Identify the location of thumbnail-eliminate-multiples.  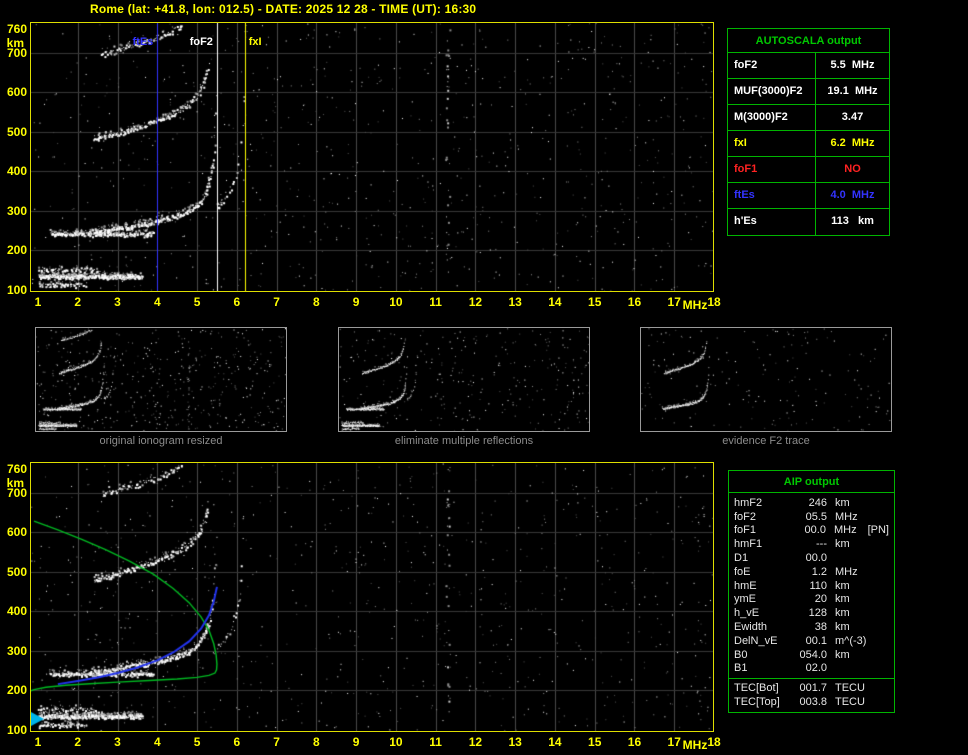
(464, 379).